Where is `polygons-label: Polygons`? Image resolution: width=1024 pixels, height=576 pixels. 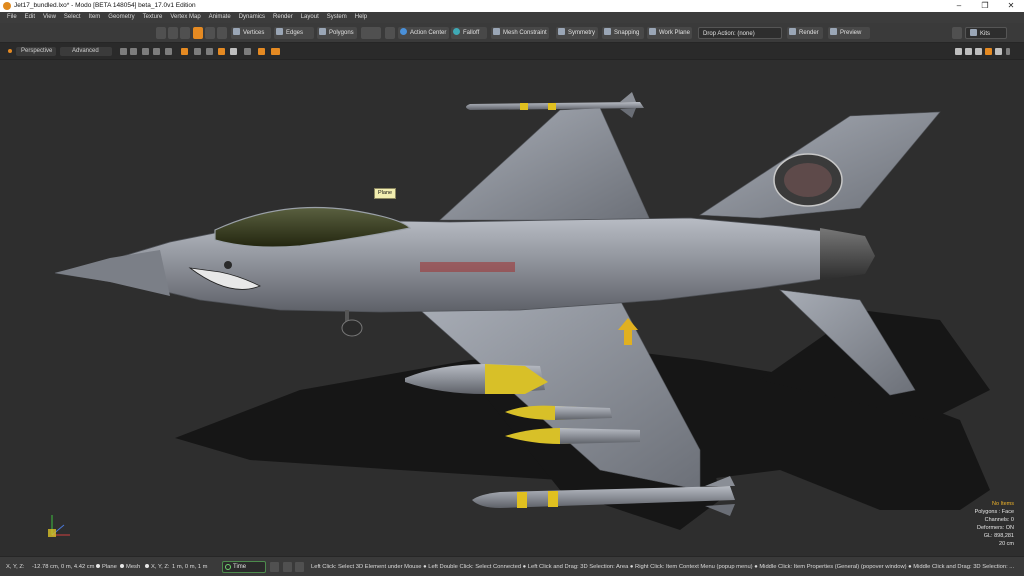
polygons-label: Polygons is located at coordinates (341, 33).